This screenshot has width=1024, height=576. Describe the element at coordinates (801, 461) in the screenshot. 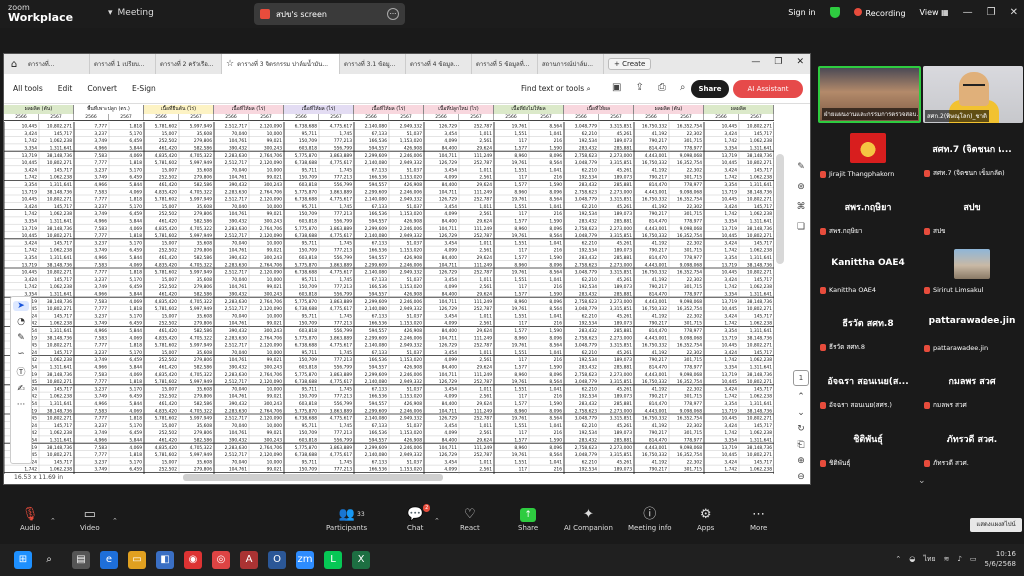

I see `zoom-in-icon: ⊕` at that location.